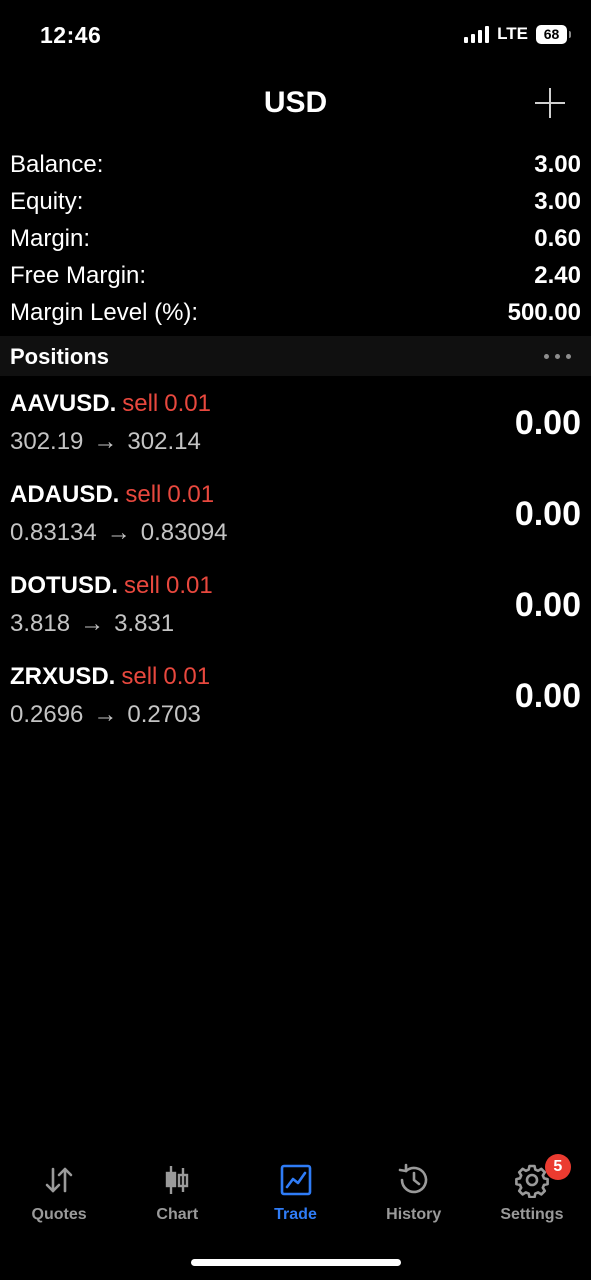  What do you see at coordinates (295, 275) in the screenshot?
I see `summary-row-free-margin: Free Margin: 2.40` at bounding box center [295, 275].